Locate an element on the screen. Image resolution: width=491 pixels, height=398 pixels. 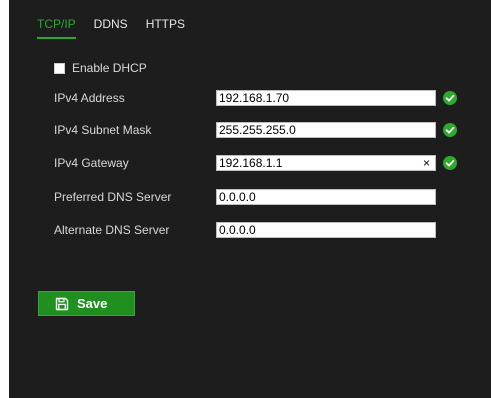
tab-tcpip: TCP/IP is located at coordinates (56, 28).